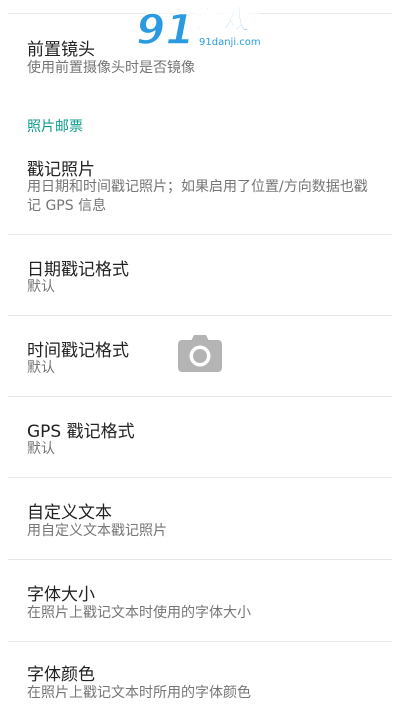  Describe the element at coordinates (97, 531) in the screenshot. I see `pref-summary: 用自定义文本戳记照片` at that location.